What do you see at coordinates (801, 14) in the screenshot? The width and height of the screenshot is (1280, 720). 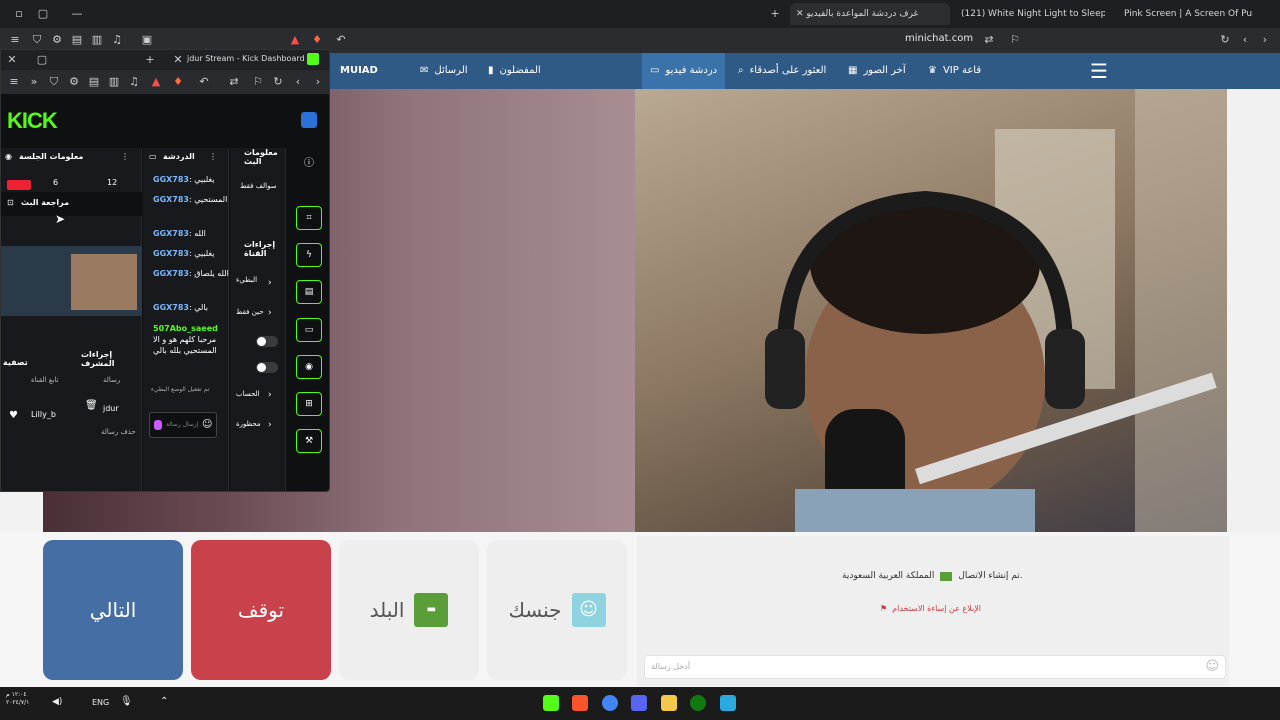 I see `close-tab-icon: ✕` at bounding box center [801, 14].